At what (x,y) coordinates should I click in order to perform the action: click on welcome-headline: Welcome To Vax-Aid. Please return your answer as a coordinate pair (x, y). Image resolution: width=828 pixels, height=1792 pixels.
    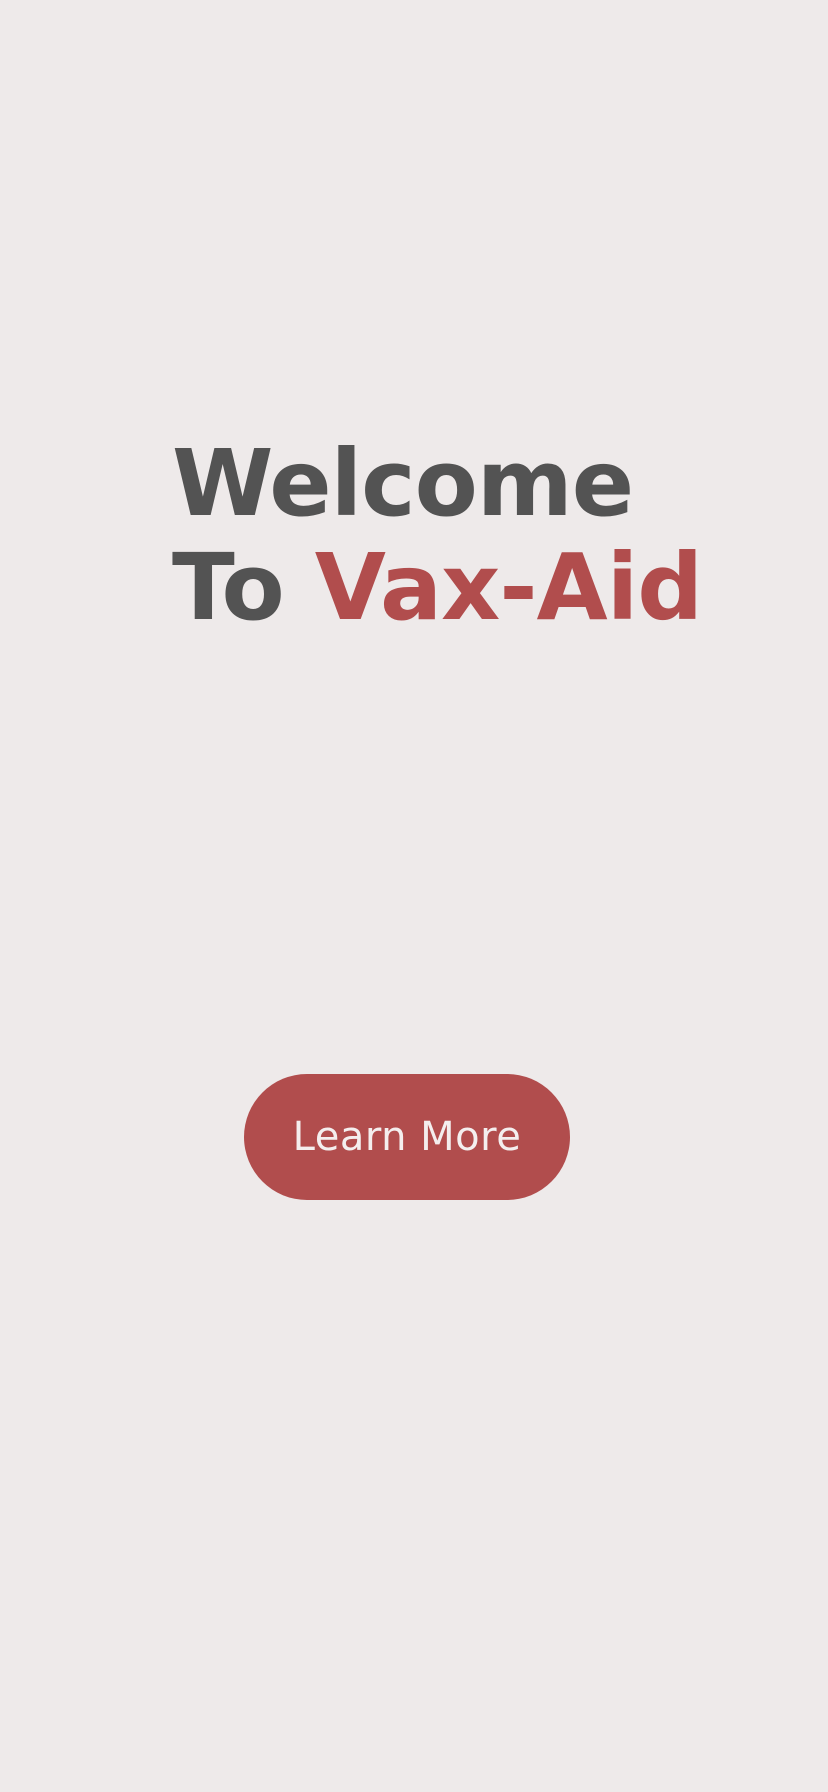
    Looking at the image, I should click on (437, 535).